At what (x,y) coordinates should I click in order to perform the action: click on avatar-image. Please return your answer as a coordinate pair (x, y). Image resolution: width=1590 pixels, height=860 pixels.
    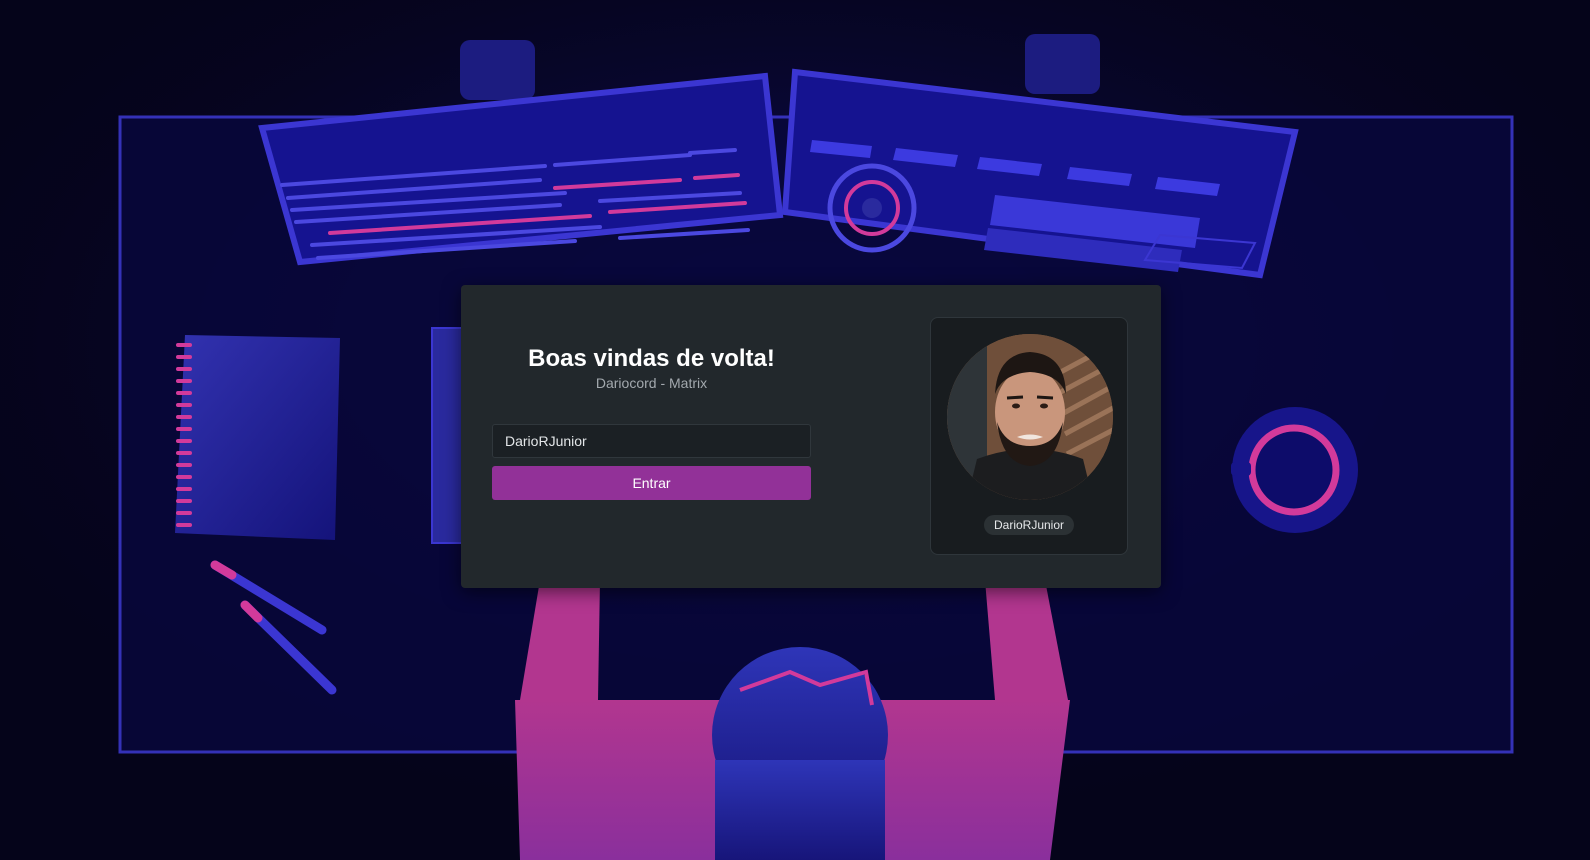
    Looking at the image, I should click on (1030, 417).